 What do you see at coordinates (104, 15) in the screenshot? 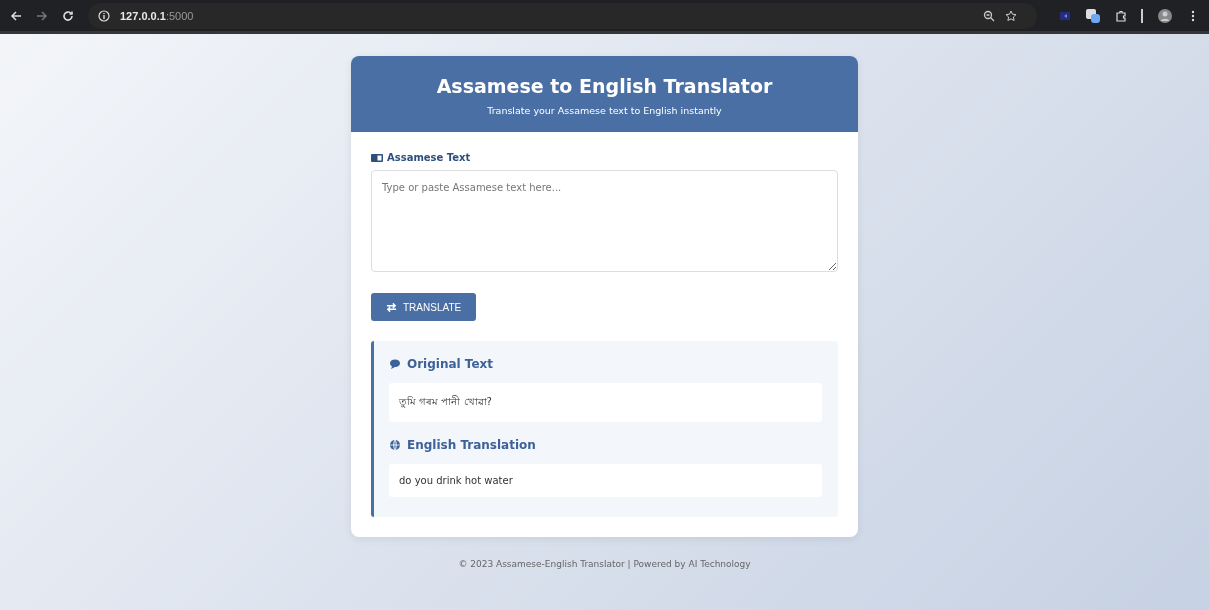
I see `info-icon` at bounding box center [104, 15].